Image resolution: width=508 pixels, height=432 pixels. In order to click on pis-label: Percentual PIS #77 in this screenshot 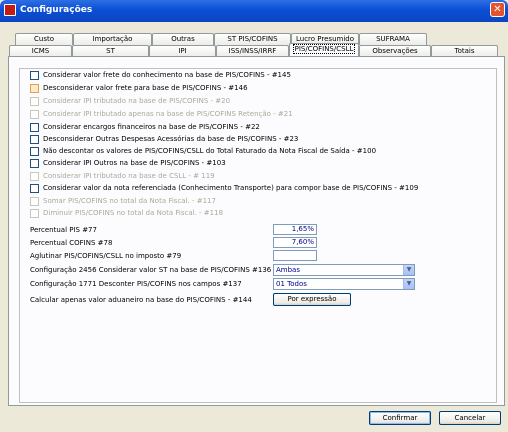, I will do `click(63, 230)`.